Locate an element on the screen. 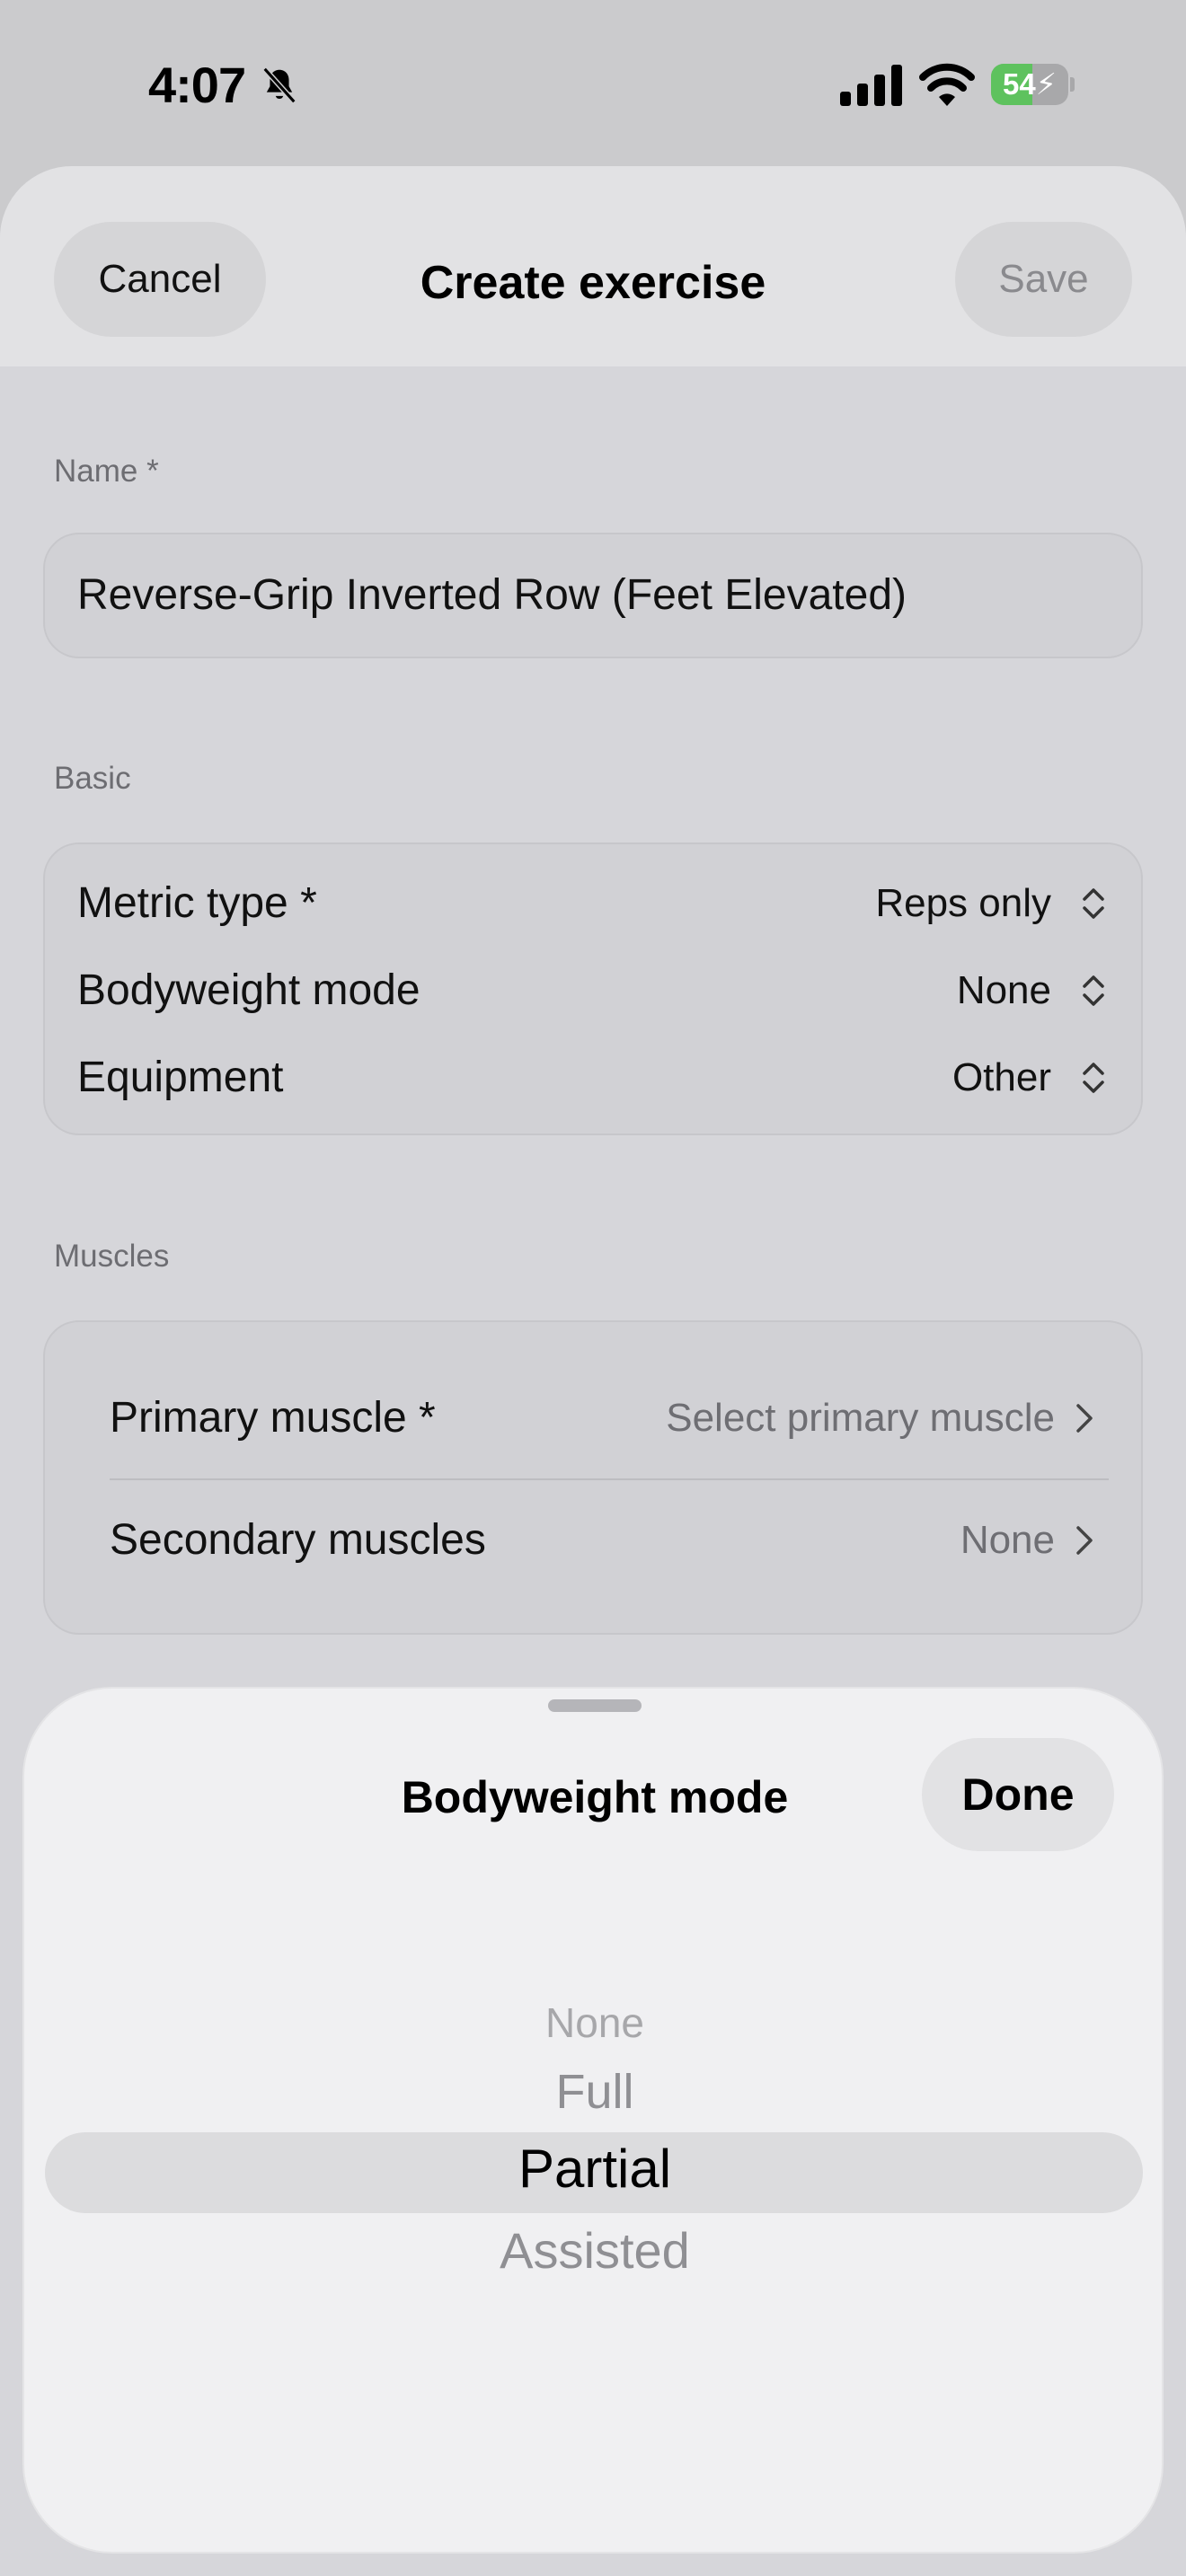  wifi-icon is located at coordinates (947, 84).